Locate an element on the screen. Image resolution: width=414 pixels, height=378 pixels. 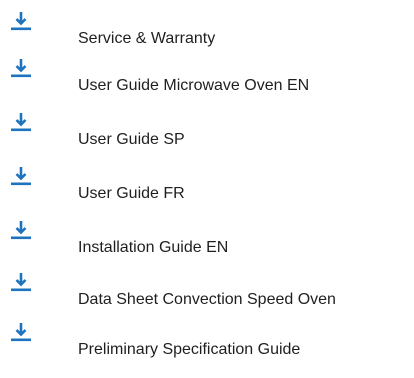
download-label: Installation Guide EN is located at coordinates (153, 248).